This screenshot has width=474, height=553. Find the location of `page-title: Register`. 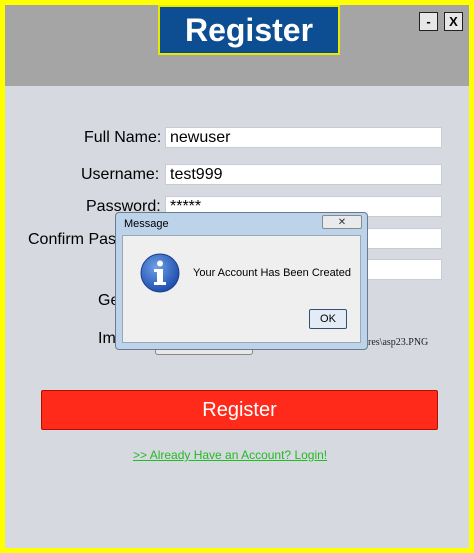

page-title: Register is located at coordinates (249, 29).